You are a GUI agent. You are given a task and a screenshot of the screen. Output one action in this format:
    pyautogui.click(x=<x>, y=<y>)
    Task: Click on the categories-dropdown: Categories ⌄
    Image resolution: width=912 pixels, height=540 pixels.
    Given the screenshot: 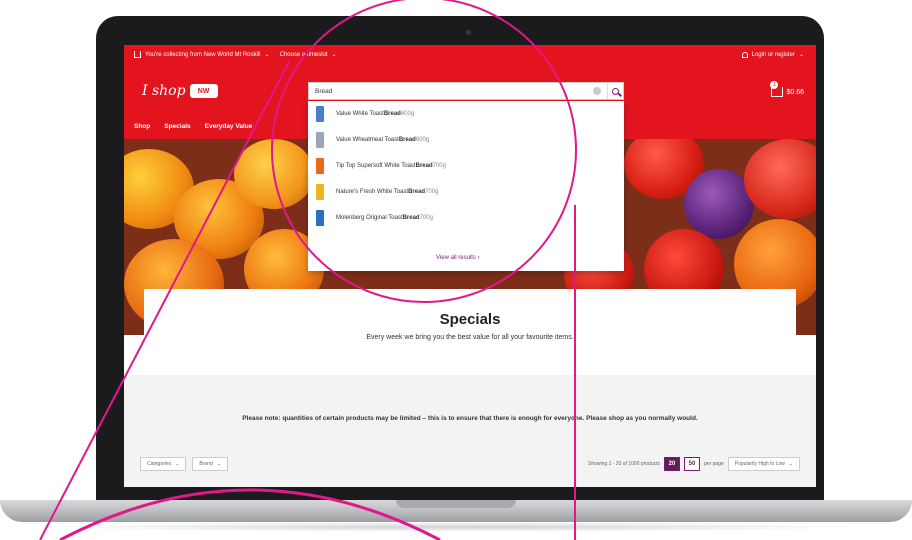 What is the action you would take?
    pyautogui.click(x=163, y=464)
    